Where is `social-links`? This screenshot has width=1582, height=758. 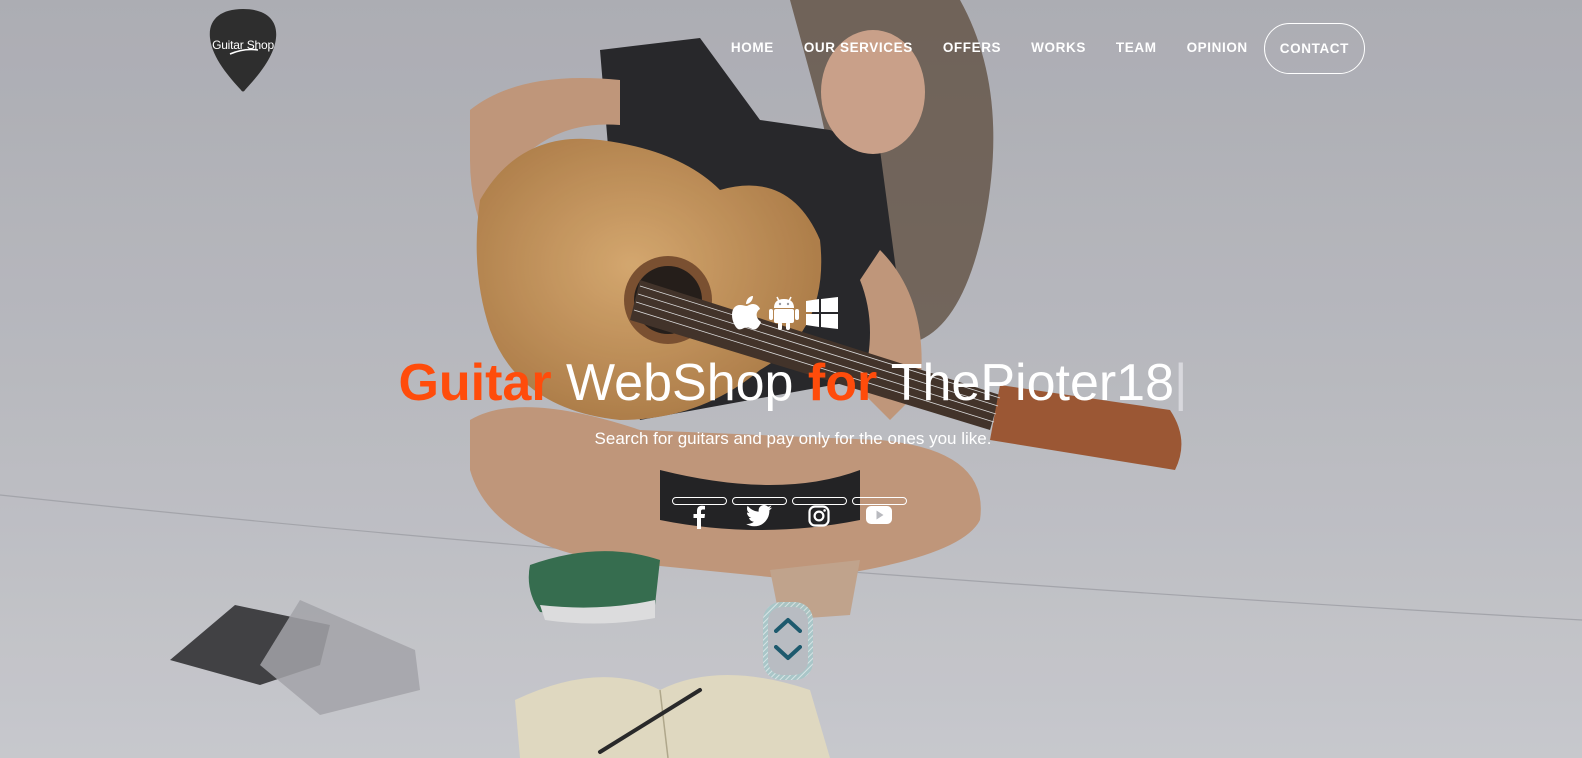 social-links is located at coordinates (792, 513).